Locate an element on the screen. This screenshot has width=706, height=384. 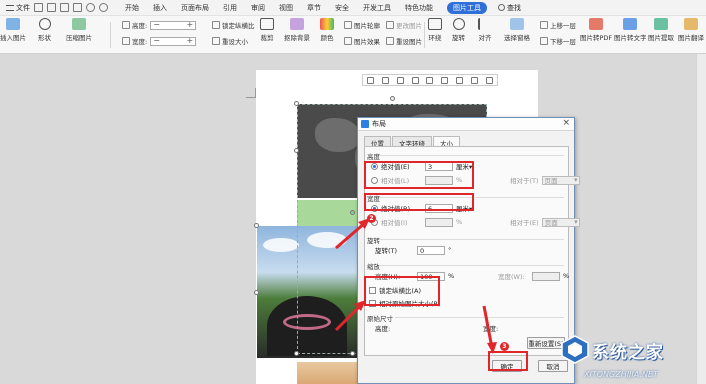
arrow-head is located at coordinates (492, 348).